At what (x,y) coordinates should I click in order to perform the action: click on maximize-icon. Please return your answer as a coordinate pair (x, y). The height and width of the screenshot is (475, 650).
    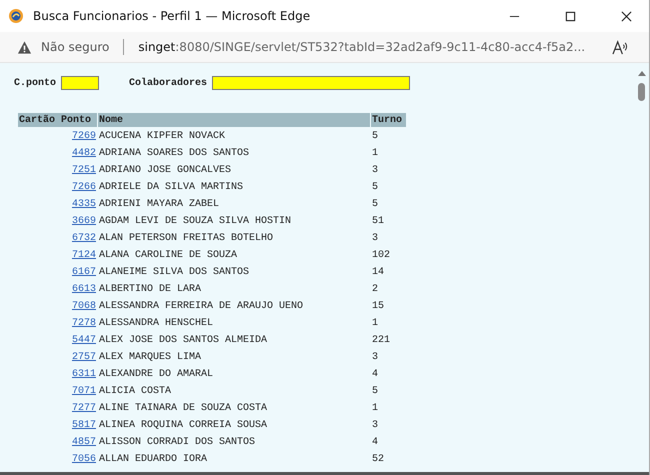
    Looking at the image, I should click on (570, 16).